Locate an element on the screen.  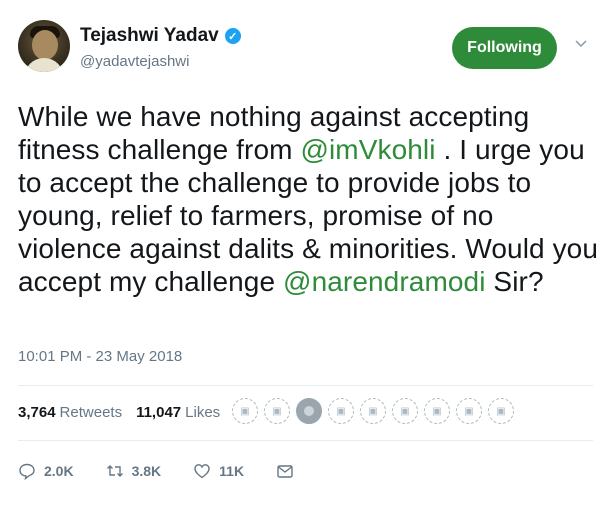
avatar-body is located at coordinates (44, 65).